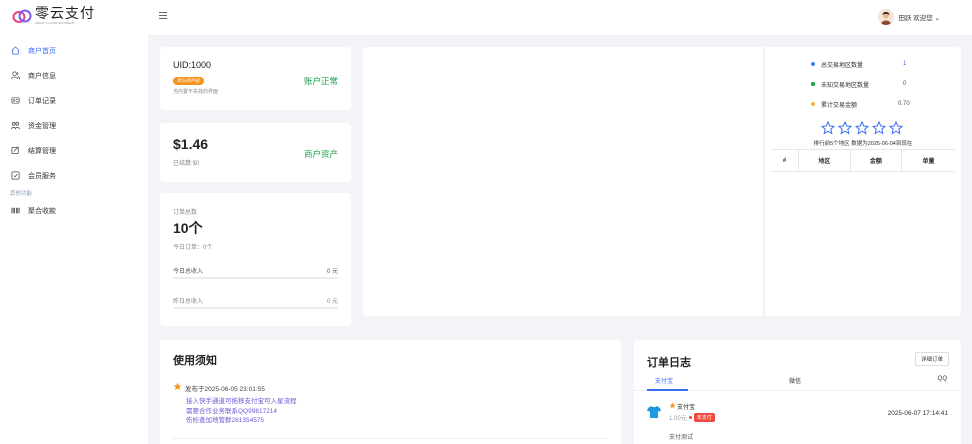 This screenshot has height=444, width=972. I want to click on order-detail-button: 详细订单, so click(932, 359).